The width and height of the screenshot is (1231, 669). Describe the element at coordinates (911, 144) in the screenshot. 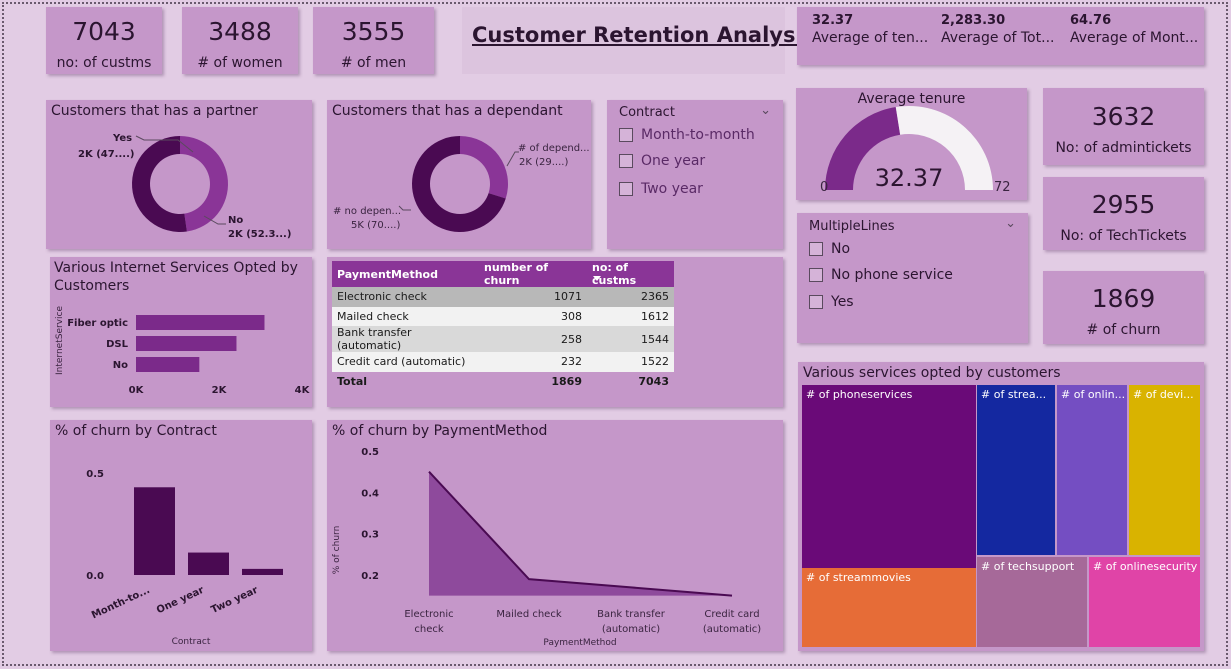

I see `tenure-gauge-card: Average tenure 0 72 32.37` at that location.